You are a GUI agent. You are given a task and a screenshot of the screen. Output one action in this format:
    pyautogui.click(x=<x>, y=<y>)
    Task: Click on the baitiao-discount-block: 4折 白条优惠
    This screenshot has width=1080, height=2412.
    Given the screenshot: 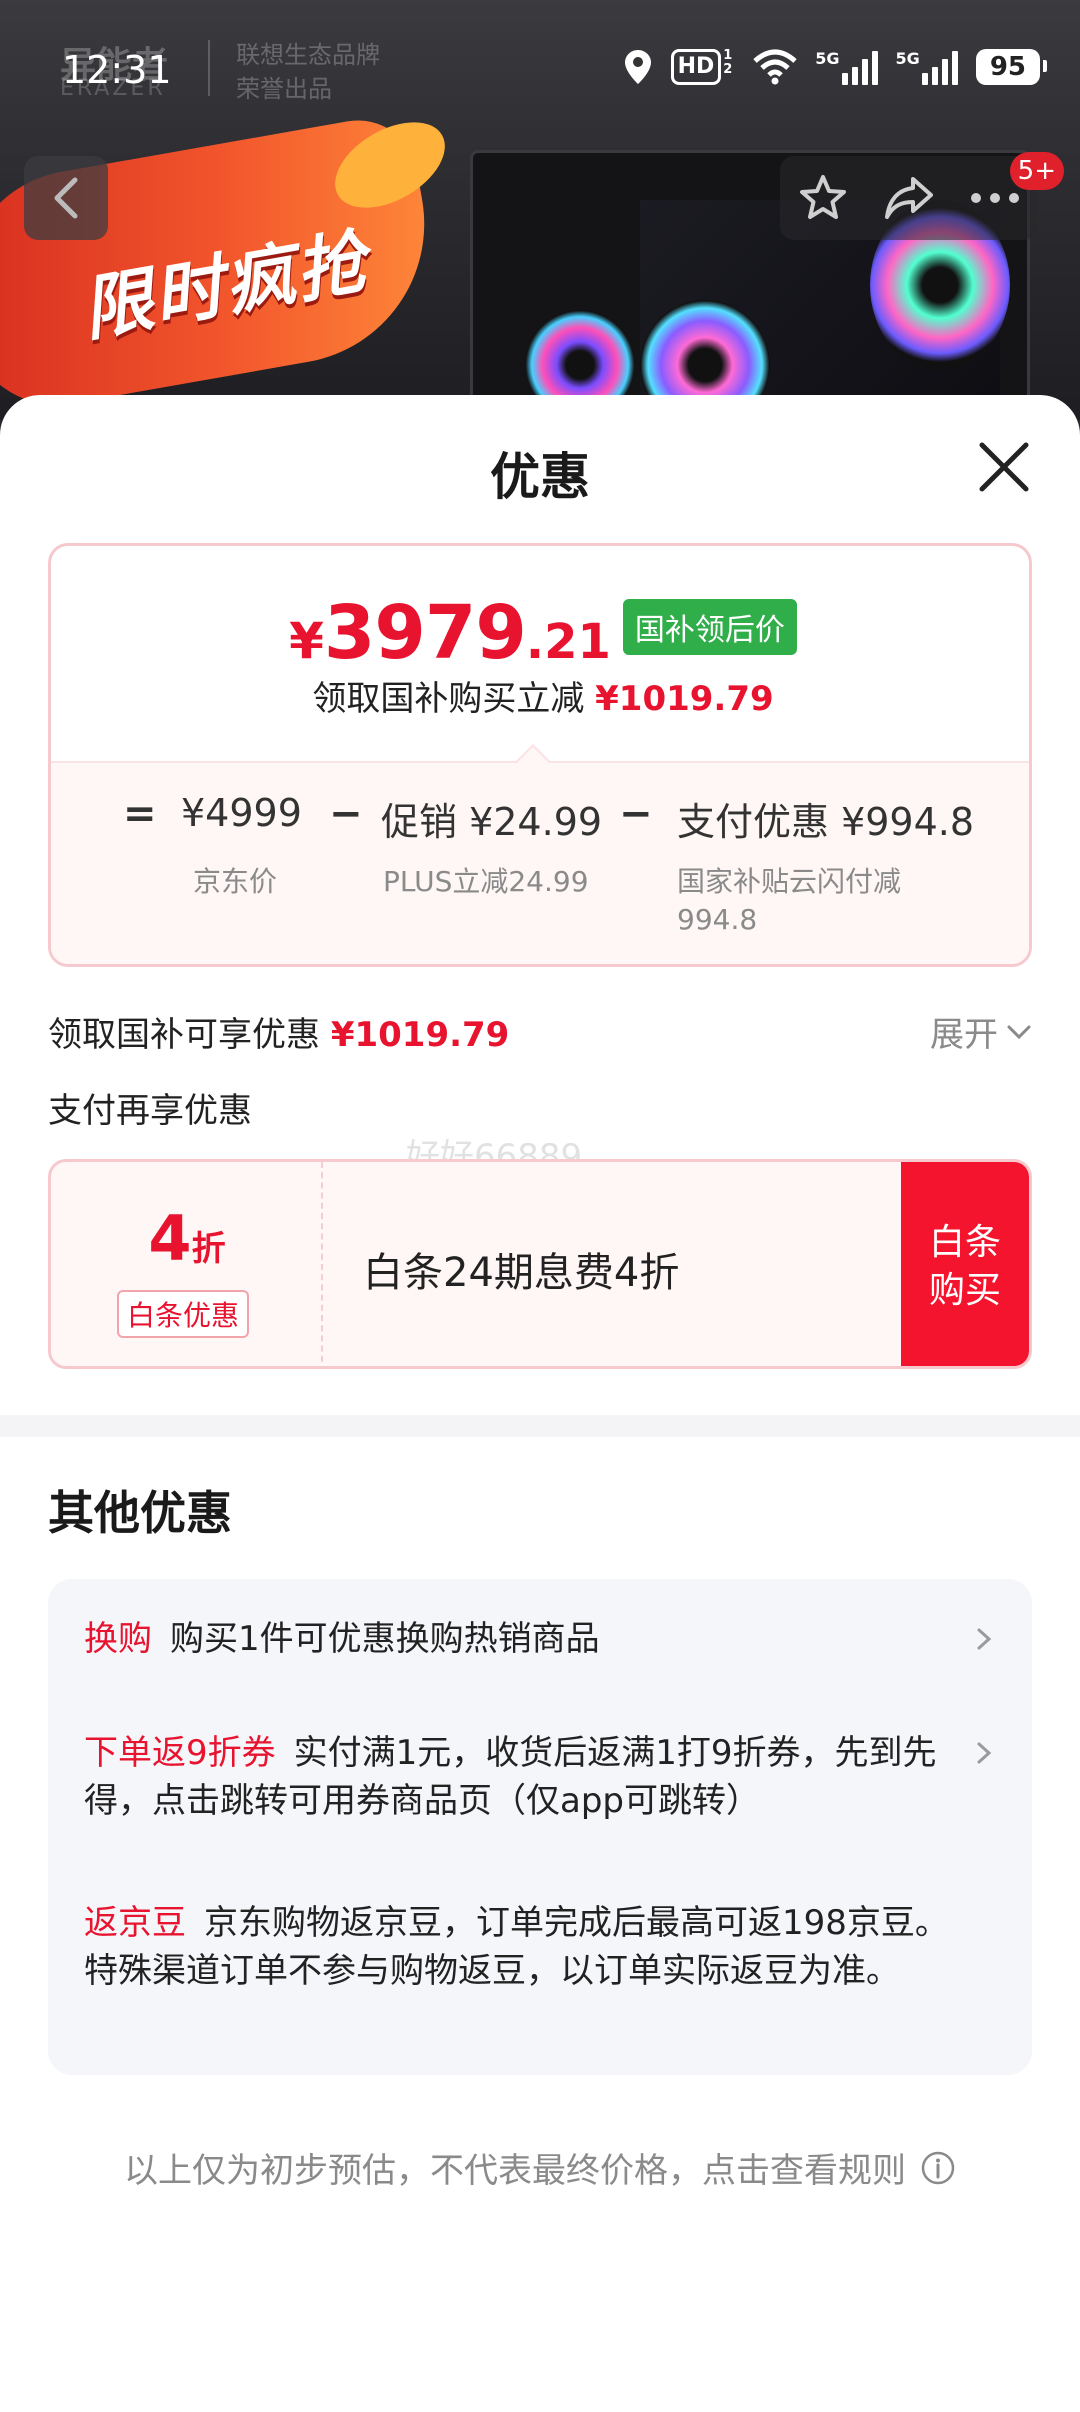 What is the action you would take?
    pyautogui.click(x=187, y=1264)
    